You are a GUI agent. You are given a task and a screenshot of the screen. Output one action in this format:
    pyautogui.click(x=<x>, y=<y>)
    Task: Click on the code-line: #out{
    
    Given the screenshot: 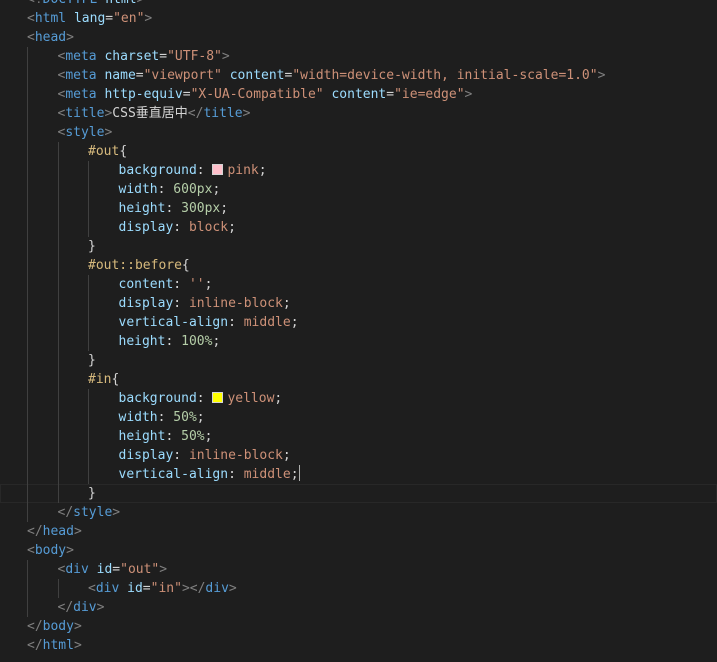 What is the action you would take?
    pyautogui.click(x=358, y=151)
    